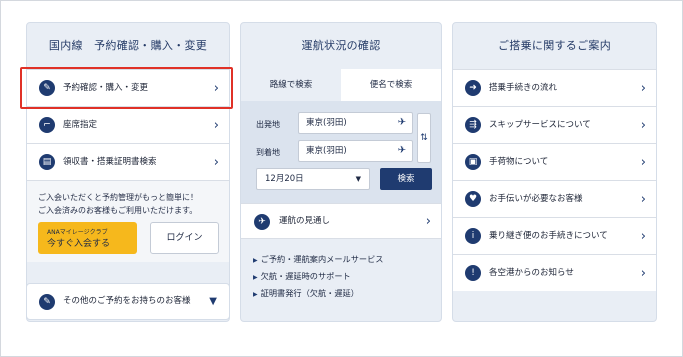  Describe the element at coordinates (87, 238) in the screenshot. I see `join-now-button: ANAマイレージクラブ 今すぐ入会する` at that location.